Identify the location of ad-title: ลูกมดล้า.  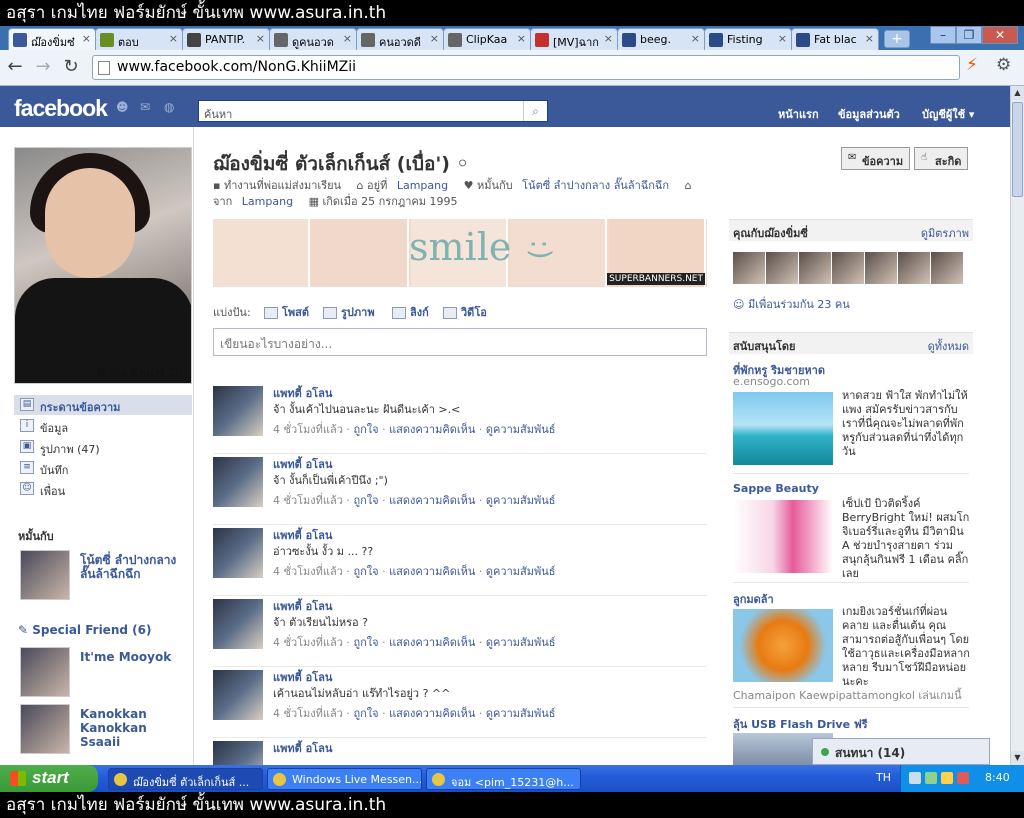
(753, 599).